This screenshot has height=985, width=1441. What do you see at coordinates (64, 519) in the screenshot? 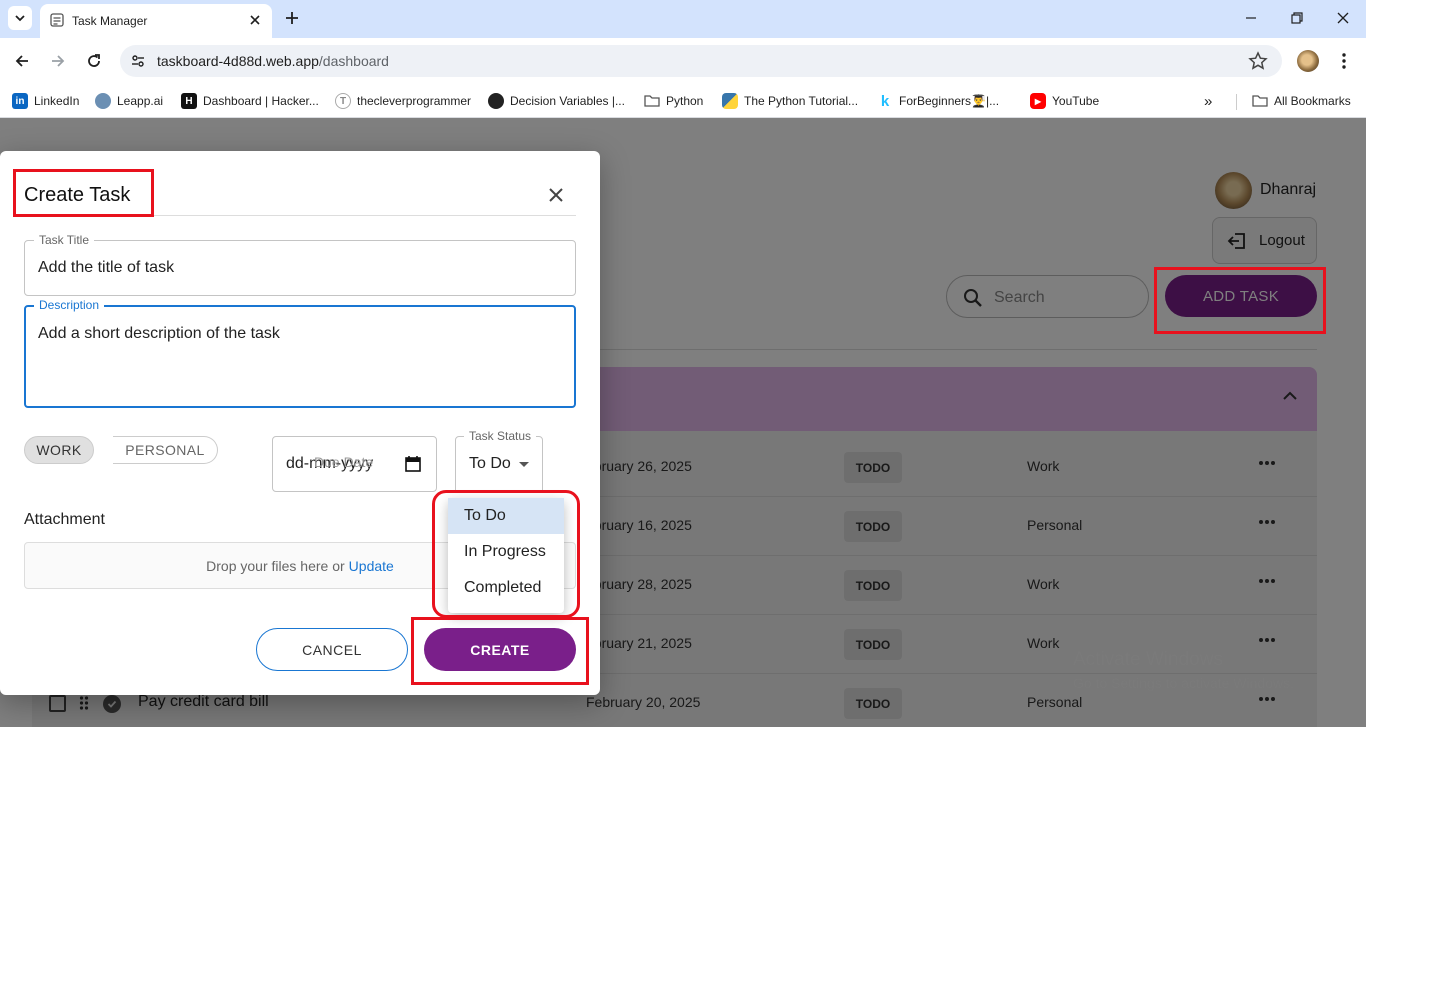
I see `attachment-label: Attachment` at bounding box center [64, 519].